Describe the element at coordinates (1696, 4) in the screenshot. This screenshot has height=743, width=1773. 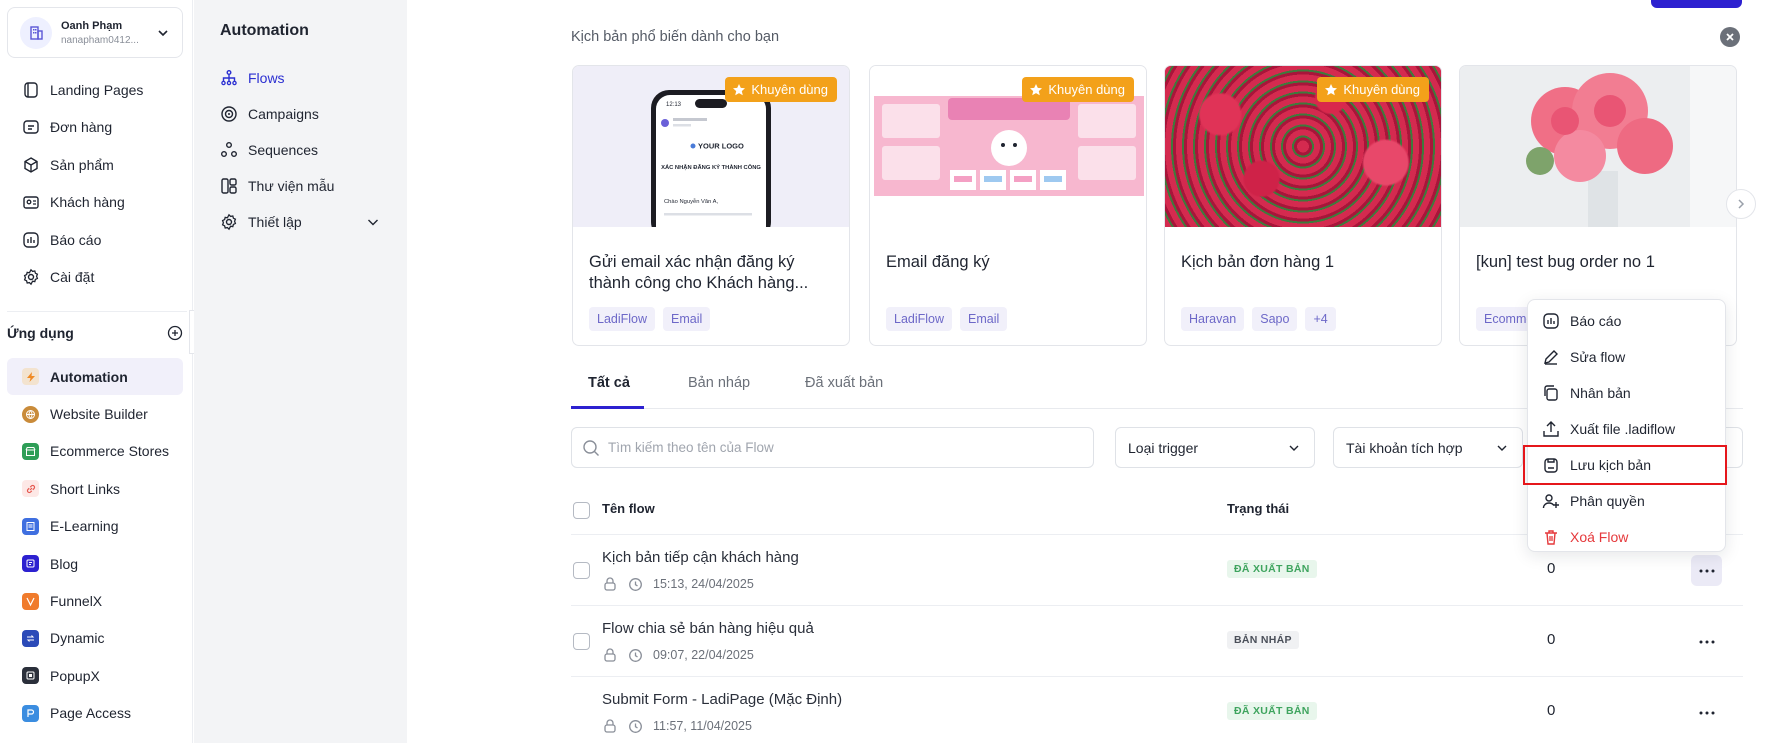
I see `create-flow-button` at that location.